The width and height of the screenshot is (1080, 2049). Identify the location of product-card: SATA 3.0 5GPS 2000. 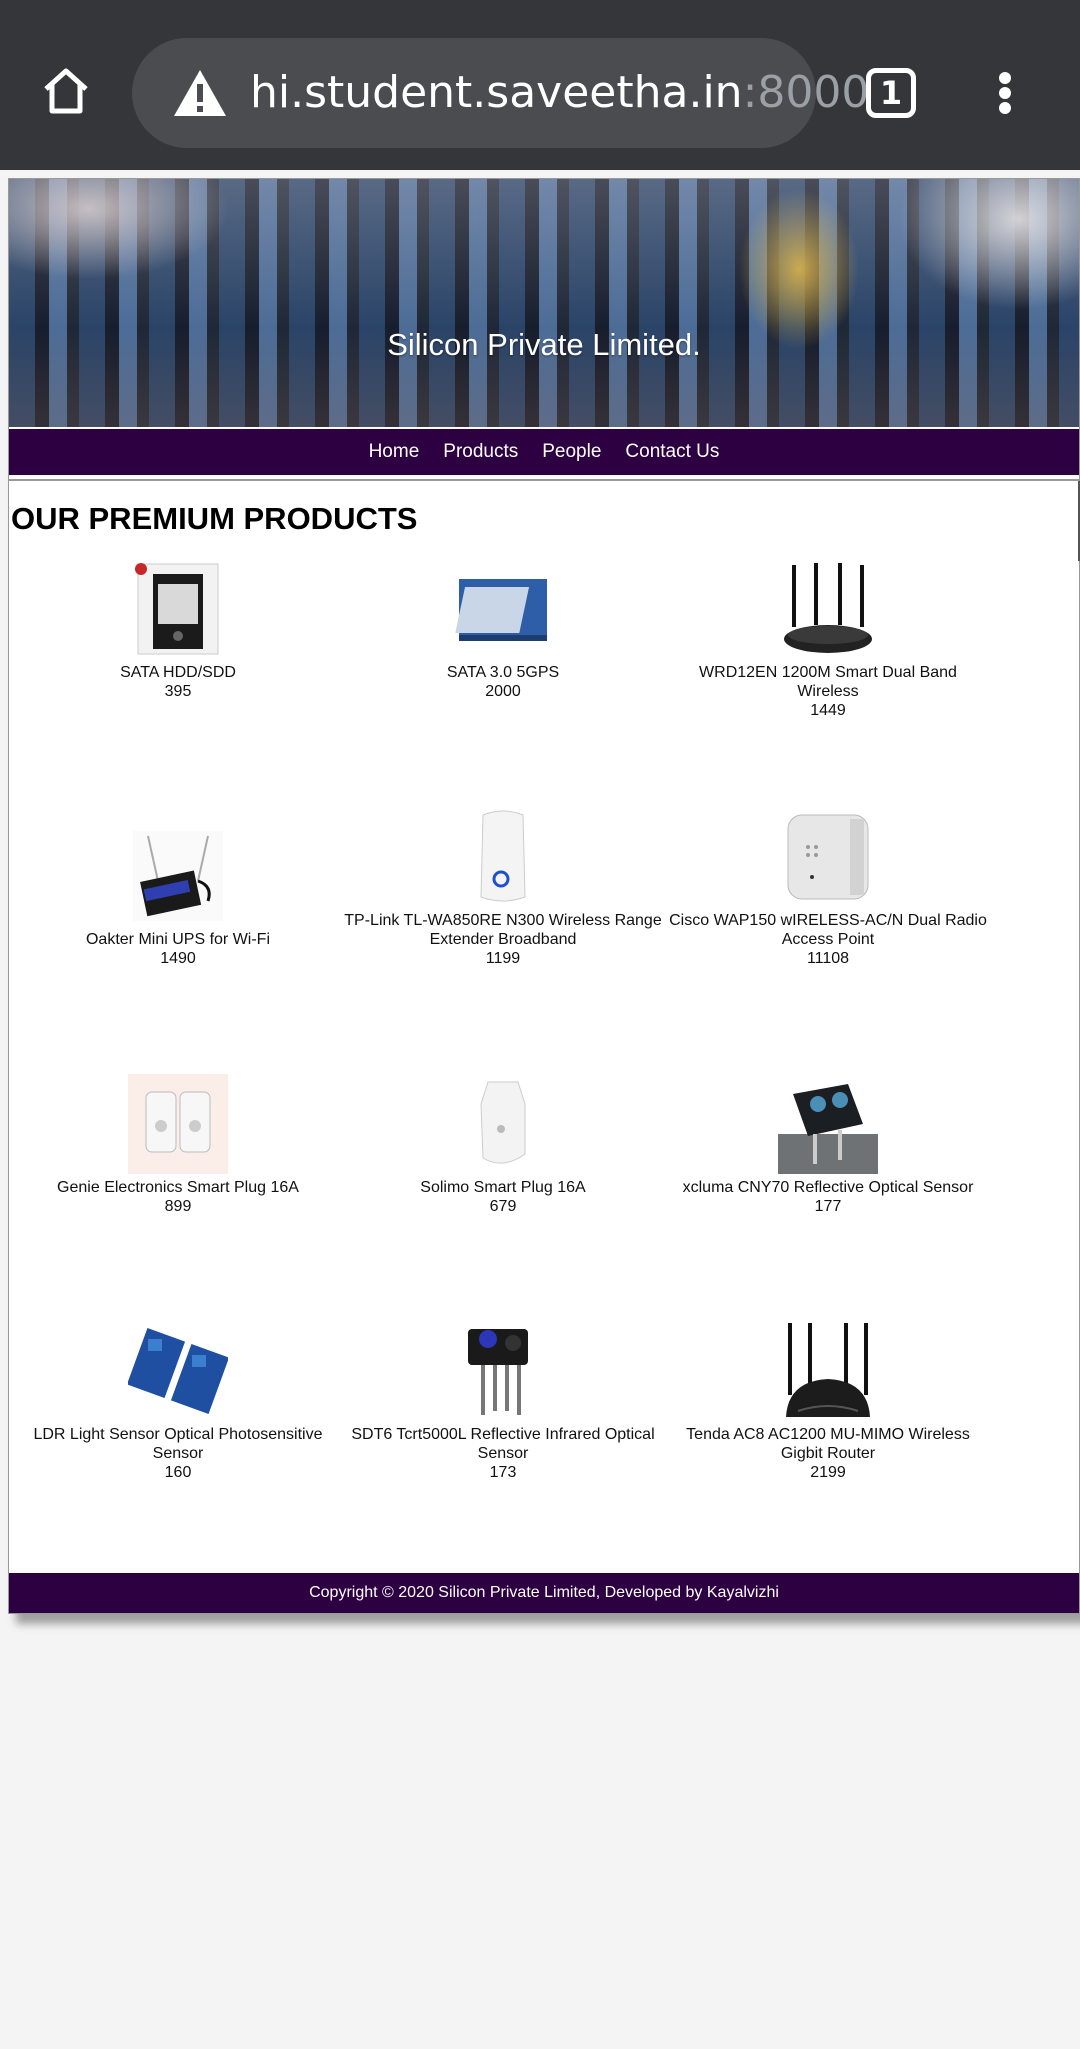
(503, 630).